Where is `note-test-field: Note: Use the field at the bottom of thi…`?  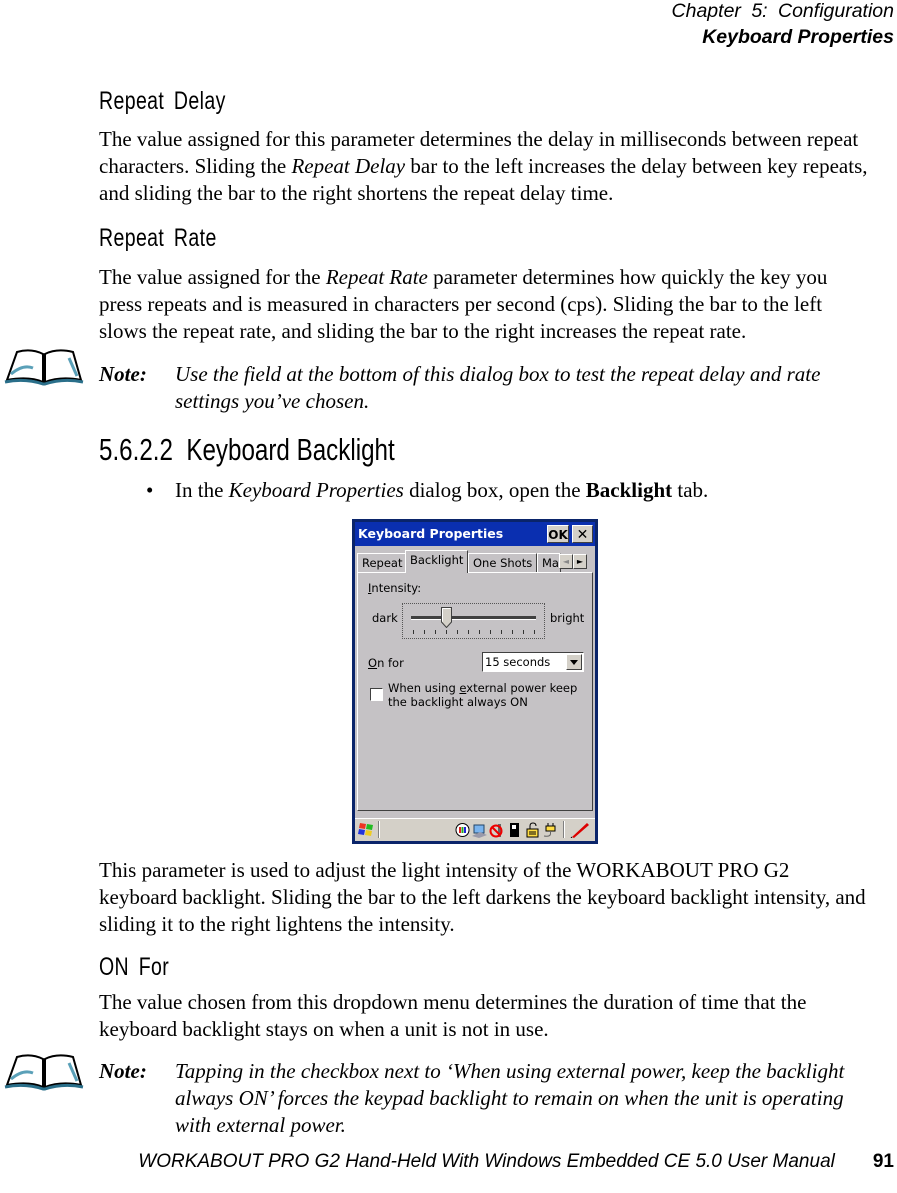 note-test-field: Note: Use the field at the bottom of thi… is located at coordinates (479, 388).